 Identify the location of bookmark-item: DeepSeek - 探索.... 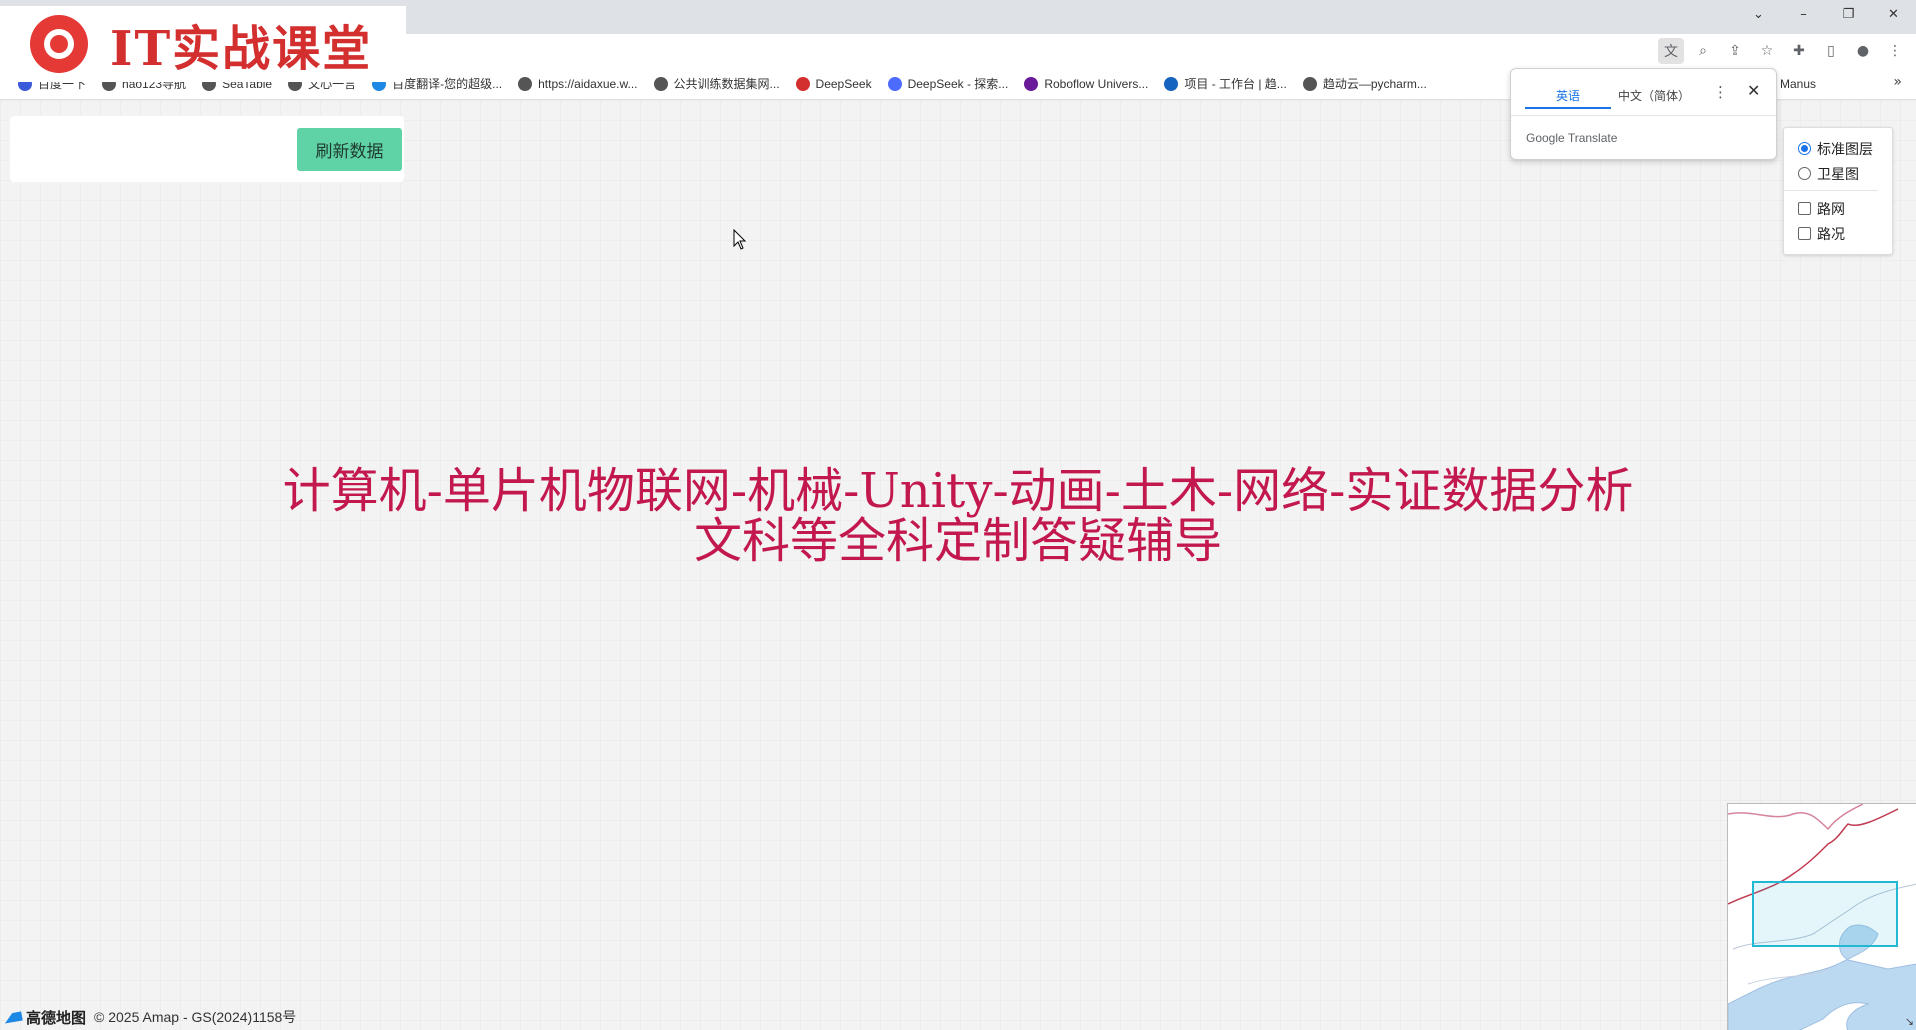
(948, 84).